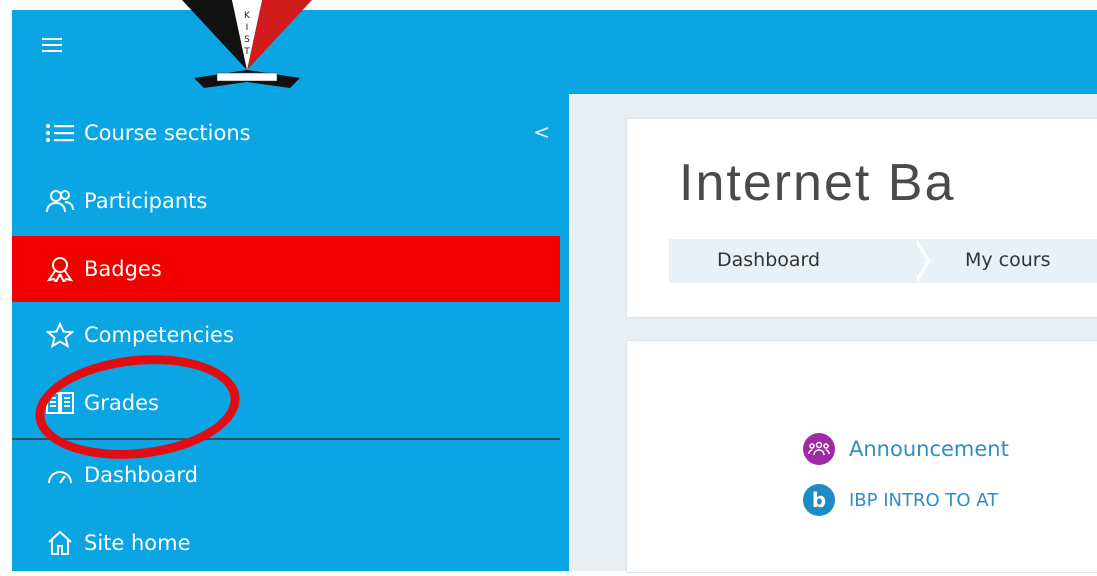 This screenshot has width=1097, height=576. Describe the element at coordinates (60, 133) in the screenshot. I see `list-icon` at that location.